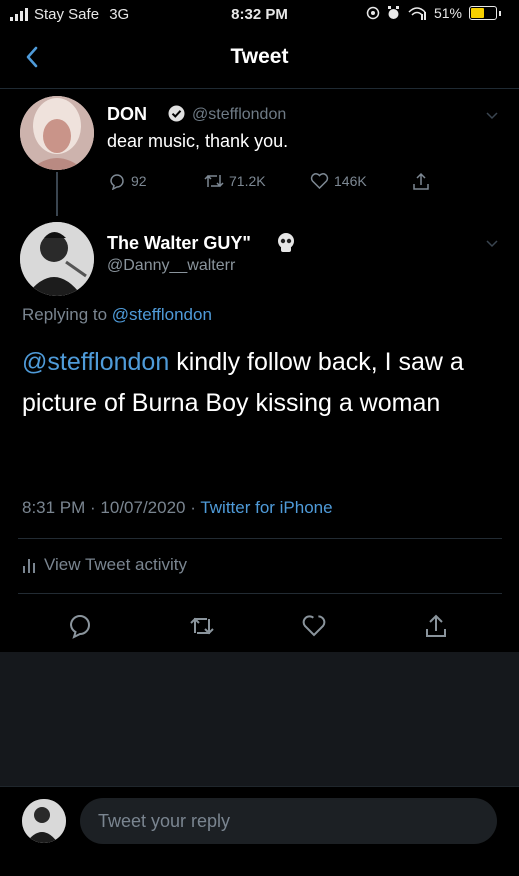 This screenshot has height=876, width=519. What do you see at coordinates (259, 15) in the screenshot?
I see `status-bar: Stay Safe 3G 8:32 PM 51%` at bounding box center [259, 15].